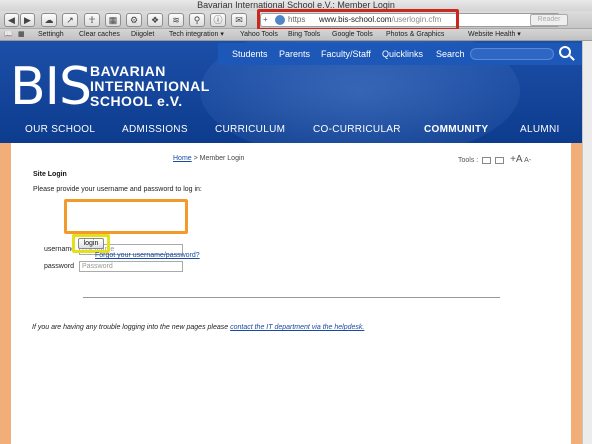 Image resolution: width=592 pixels, height=444 pixels. What do you see at coordinates (250, 54) in the screenshot?
I see `topnav-students: Students` at bounding box center [250, 54].